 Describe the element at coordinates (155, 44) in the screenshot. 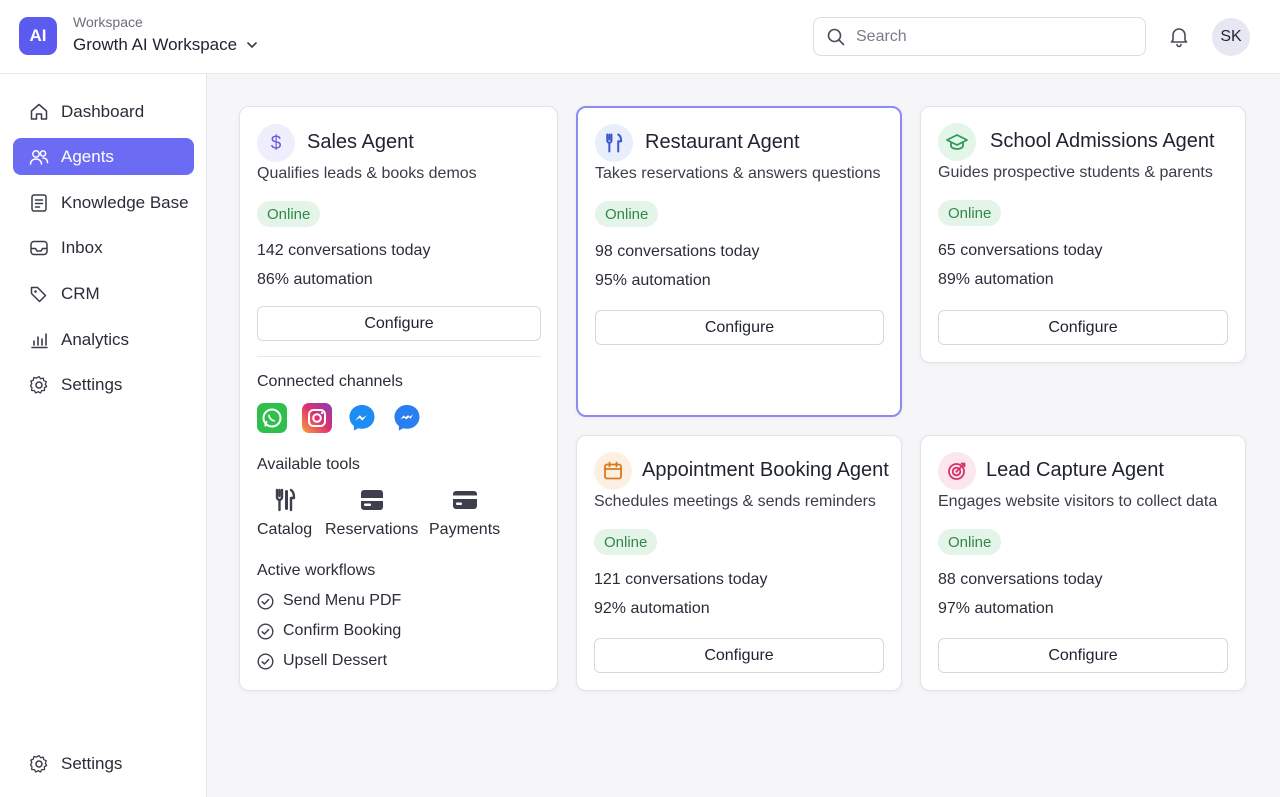

I see `workspace-name: Growth AI Workspace` at that location.